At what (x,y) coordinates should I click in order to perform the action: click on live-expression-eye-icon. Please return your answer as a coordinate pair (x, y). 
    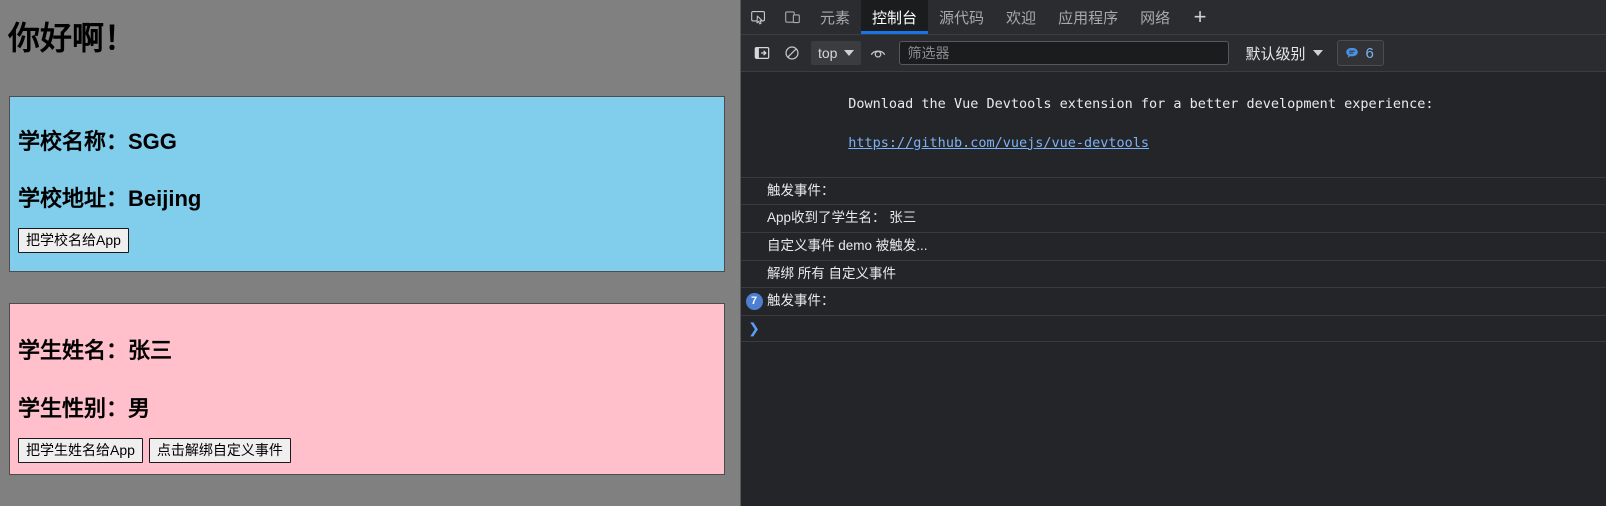
    Looking at the image, I should click on (878, 53).